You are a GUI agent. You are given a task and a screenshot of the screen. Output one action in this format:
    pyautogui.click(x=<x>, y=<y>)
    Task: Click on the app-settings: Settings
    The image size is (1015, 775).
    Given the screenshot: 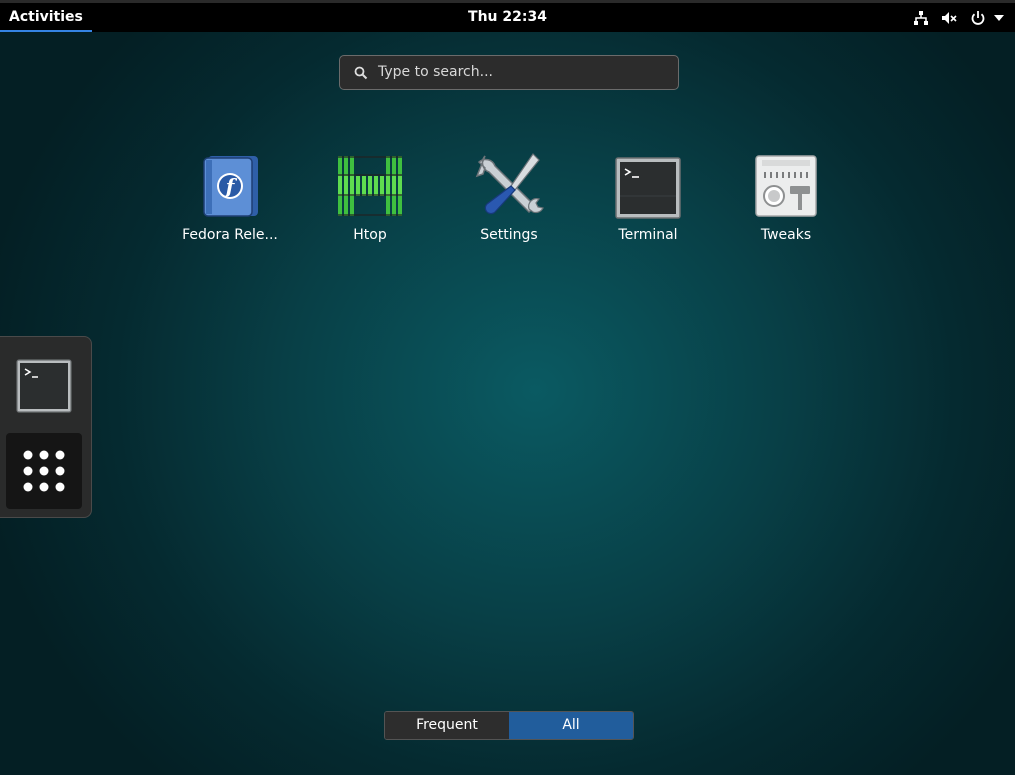 What is the action you would take?
    pyautogui.click(x=509, y=196)
    